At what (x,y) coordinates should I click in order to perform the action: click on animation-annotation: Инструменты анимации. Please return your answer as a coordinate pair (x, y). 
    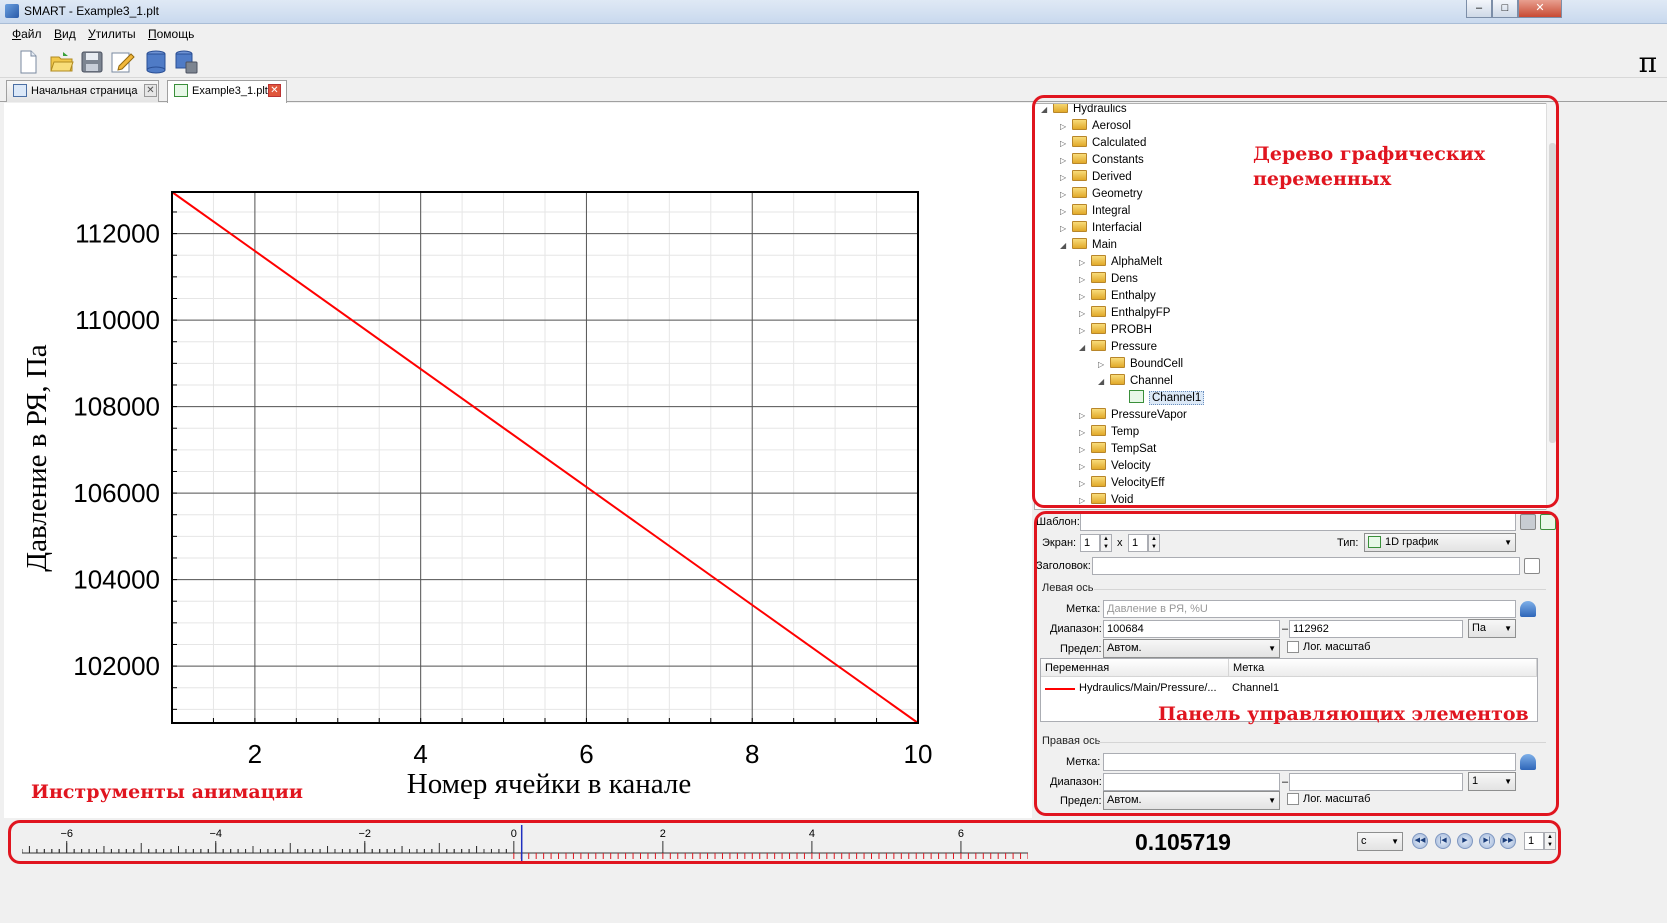
    Looking at the image, I should click on (167, 792).